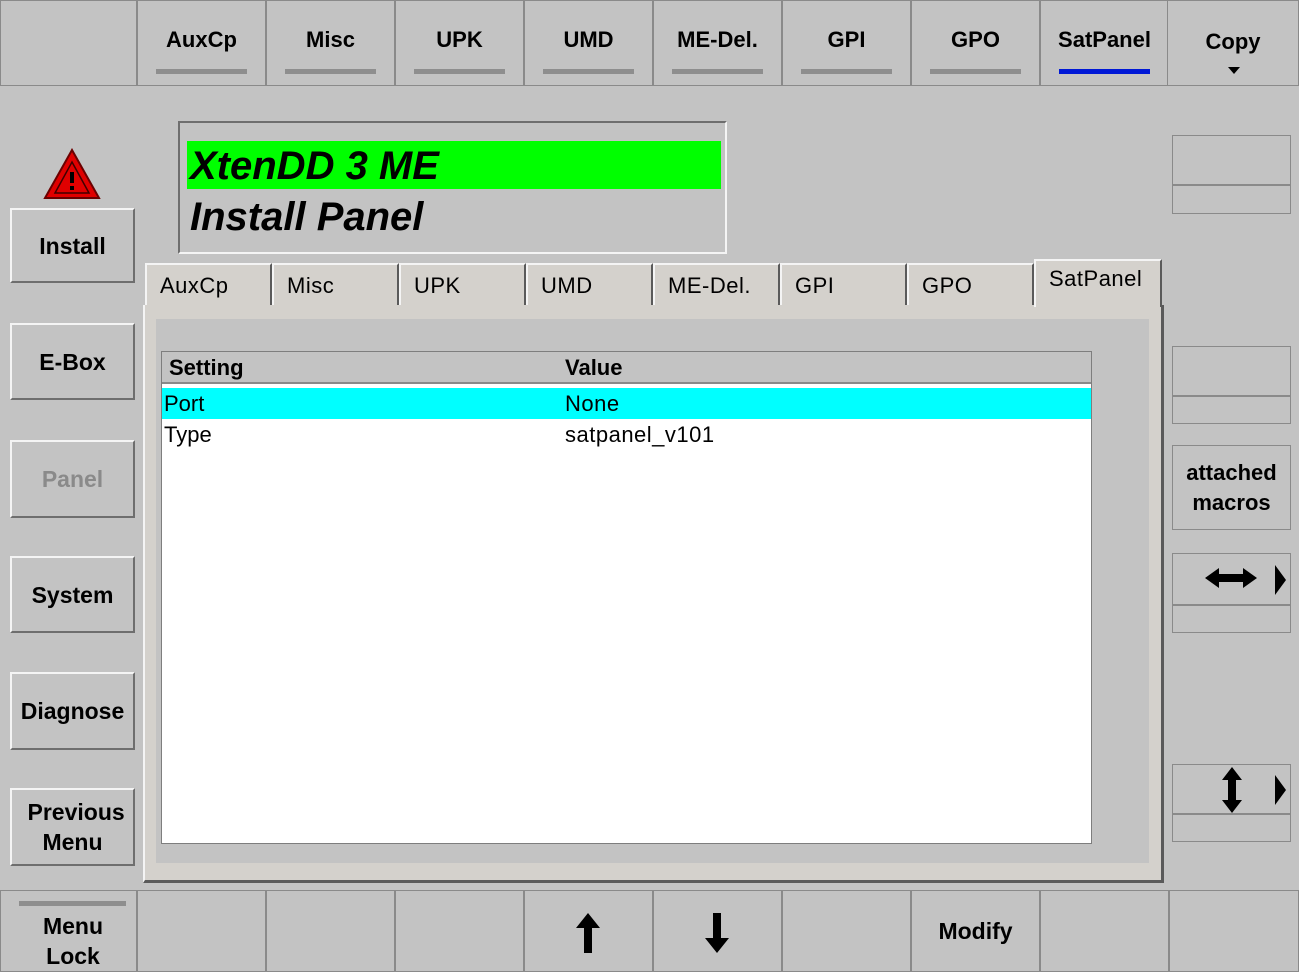  Describe the element at coordinates (72, 173) in the screenshot. I see `warning-triangle-icon` at that location.